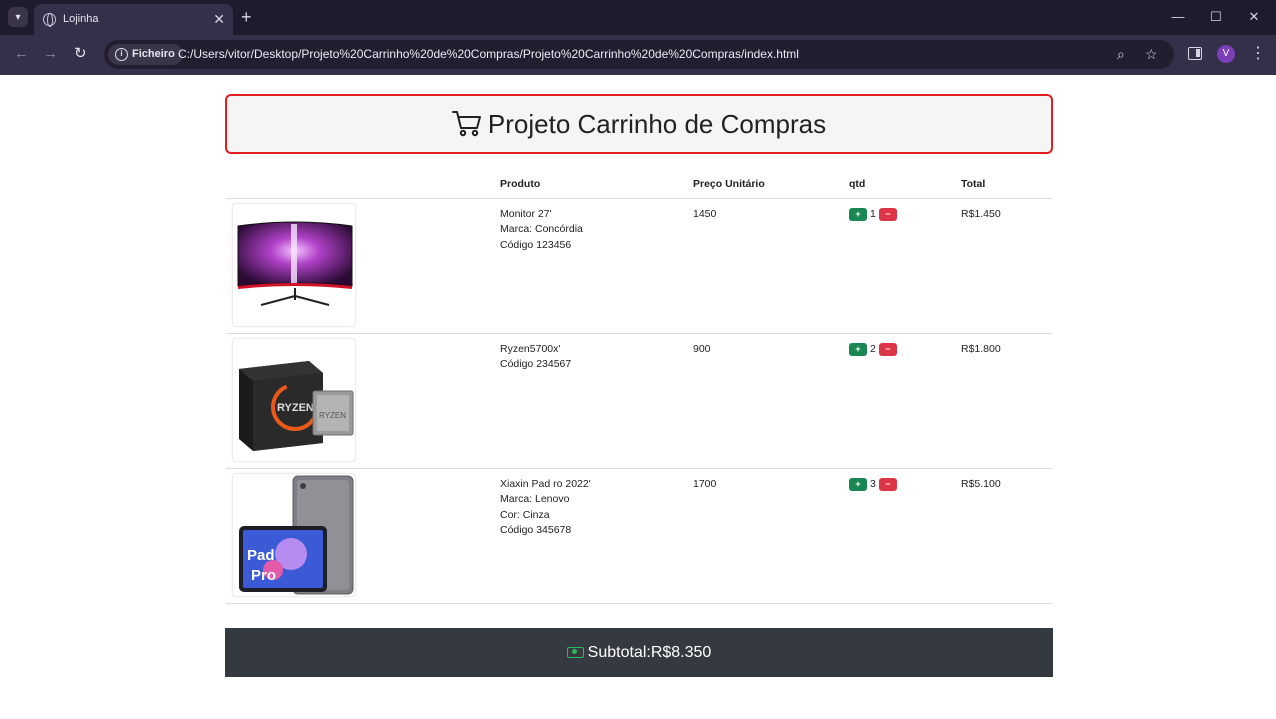 This screenshot has height=719, width=1276. What do you see at coordinates (80, 54) in the screenshot?
I see `reload-button: ↻` at bounding box center [80, 54].